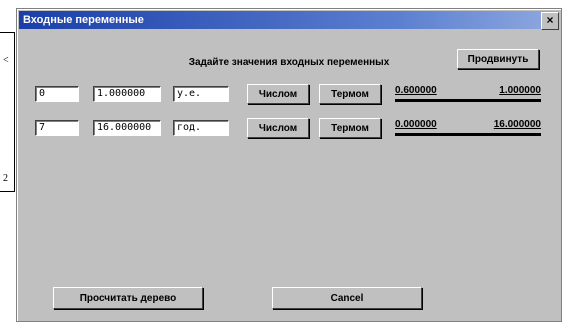  What do you see at coordinates (517, 124) in the screenshot?
I see `row2-range-max: 16.000000` at bounding box center [517, 124].